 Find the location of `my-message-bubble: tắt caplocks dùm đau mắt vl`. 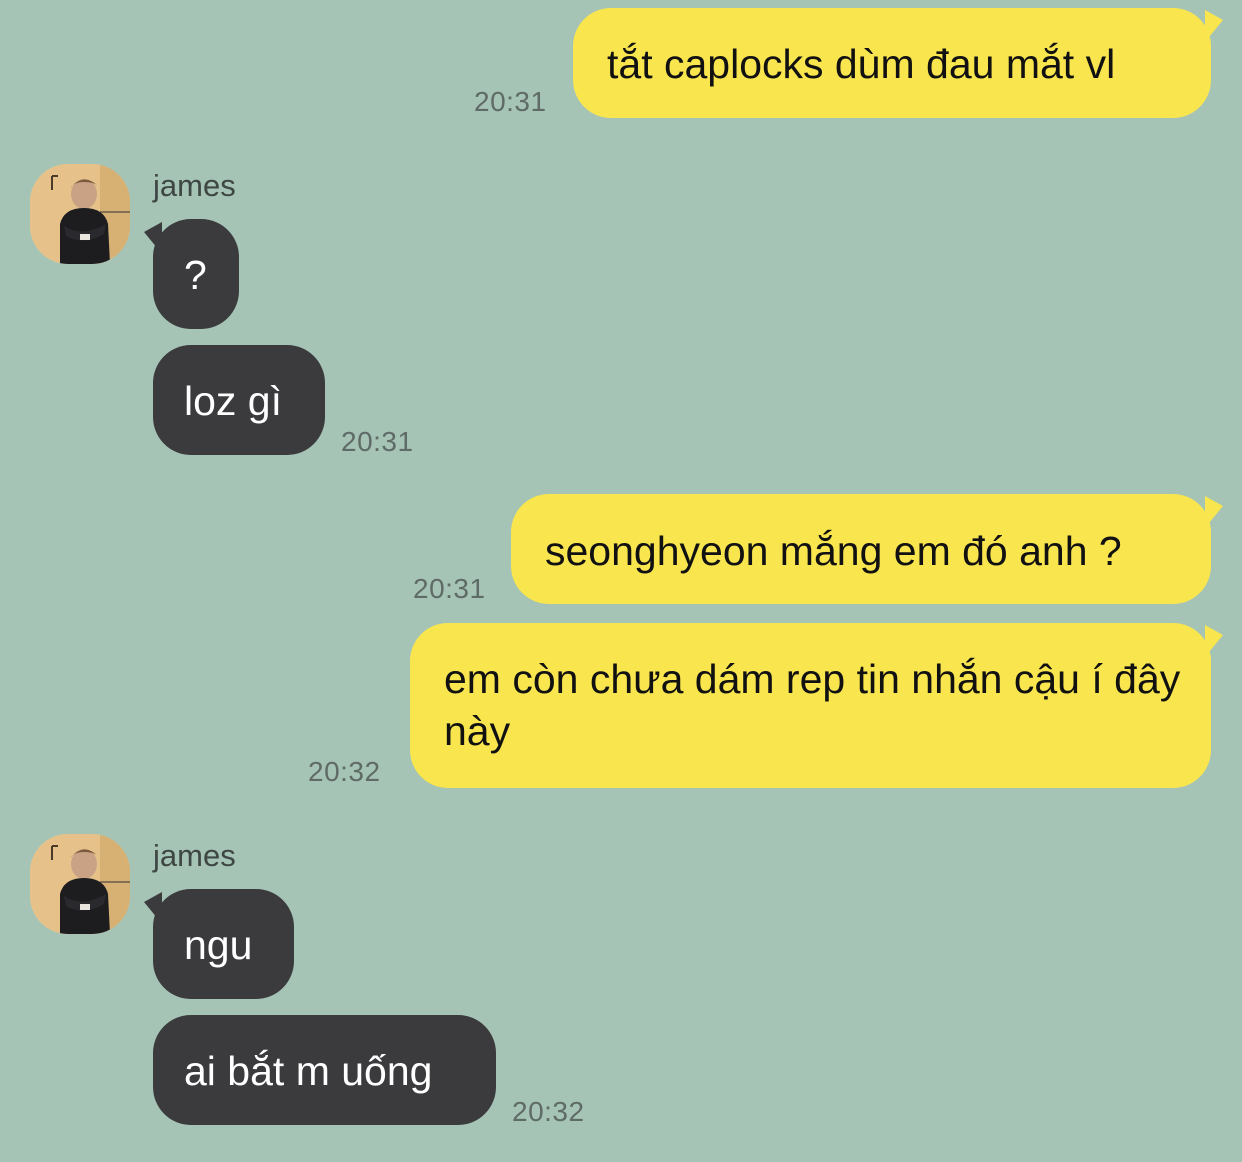

my-message-bubble: tắt caplocks dùm đau mắt vl is located at coordinates (892, 63).